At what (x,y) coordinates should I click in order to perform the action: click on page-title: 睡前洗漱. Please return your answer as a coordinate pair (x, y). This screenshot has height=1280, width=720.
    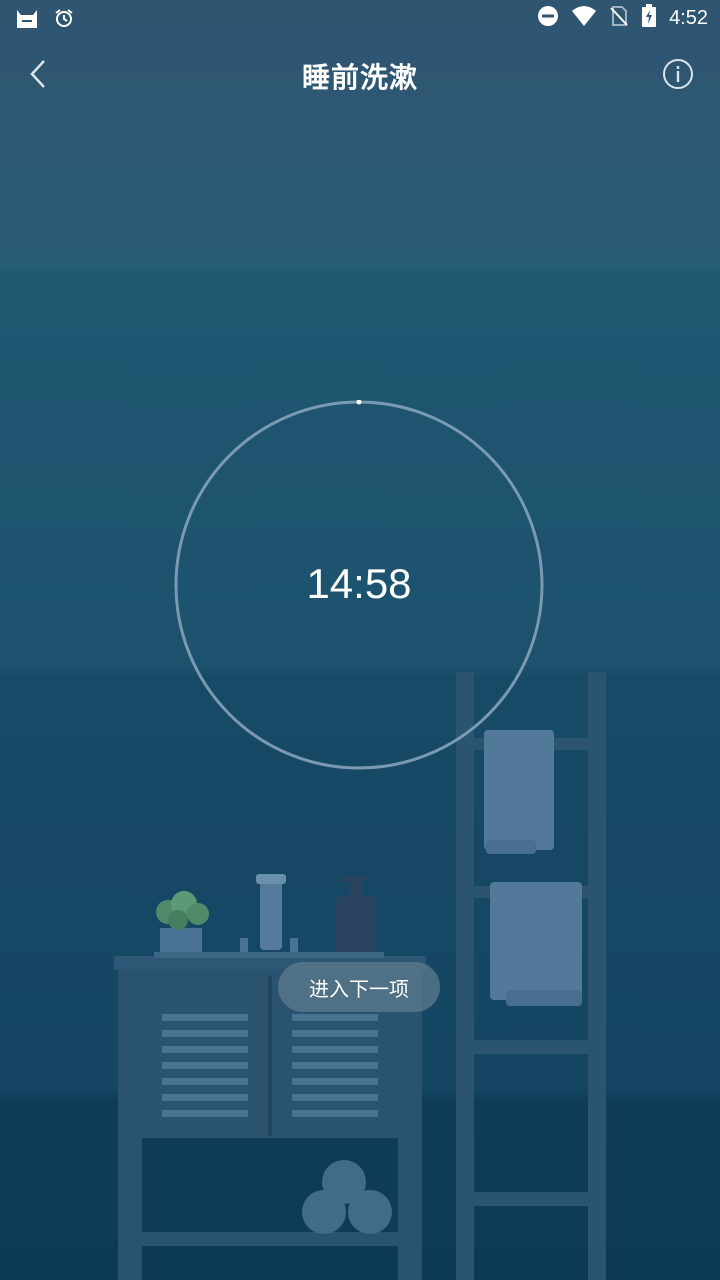
    Looking at the image, I should click on (359, 77).